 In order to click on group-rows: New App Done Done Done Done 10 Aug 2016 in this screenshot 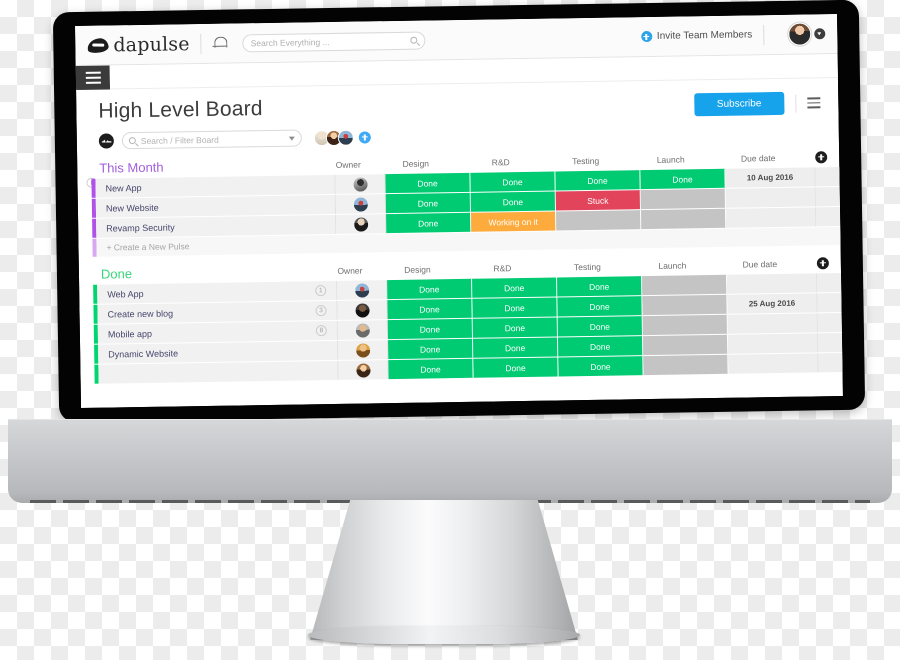, I will do `click(459, 212)`.